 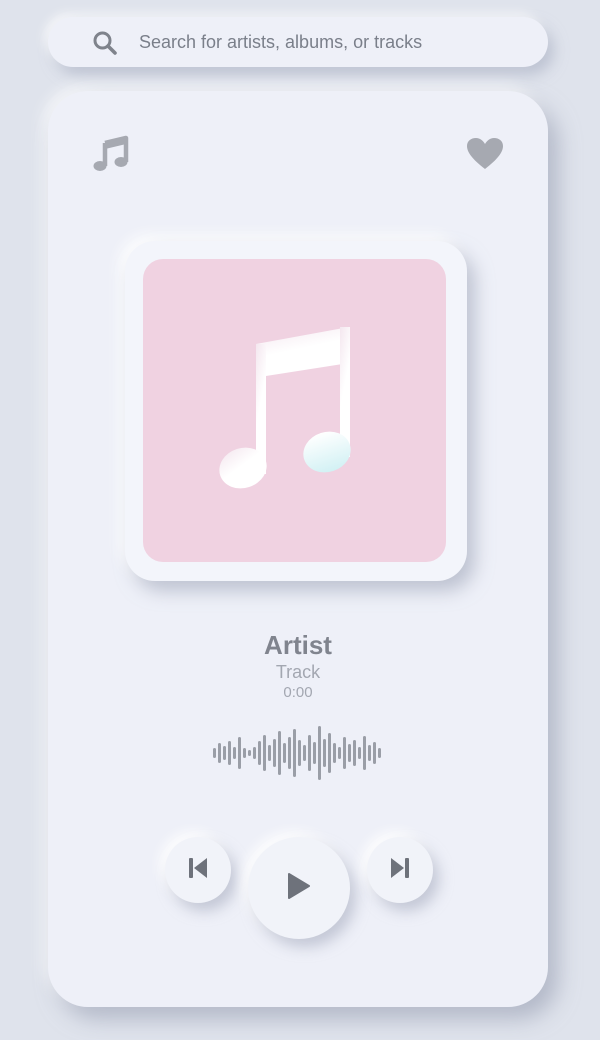 I want to click on skip-previous-icon, so click(x=198, y=870).